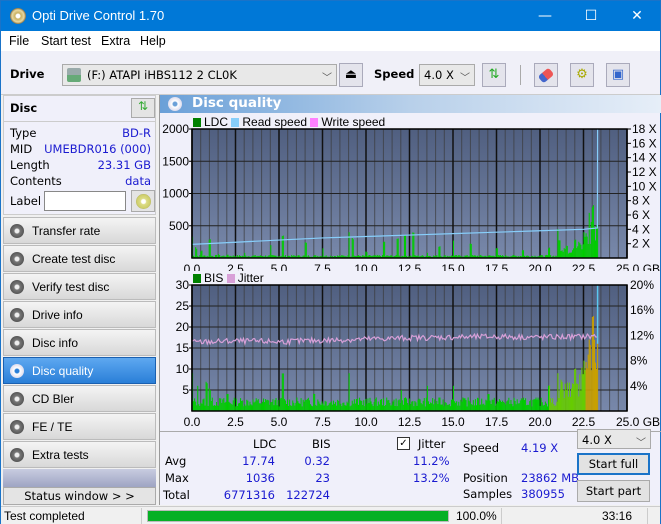 The height and width of the screenshot is (524, 661). I want to click on nav-disc-info: Disc info, so click(79, 342).